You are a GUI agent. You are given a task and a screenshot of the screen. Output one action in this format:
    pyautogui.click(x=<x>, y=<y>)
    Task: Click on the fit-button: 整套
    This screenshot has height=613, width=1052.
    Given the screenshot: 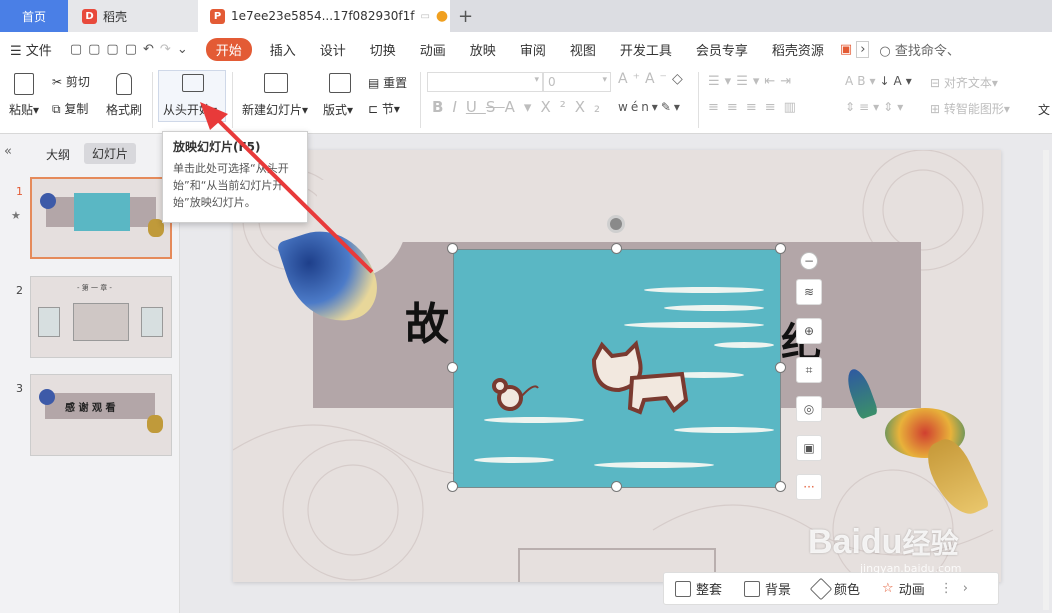 What is the action you would take?
    pyautogui.click(x=698, y=588)
    